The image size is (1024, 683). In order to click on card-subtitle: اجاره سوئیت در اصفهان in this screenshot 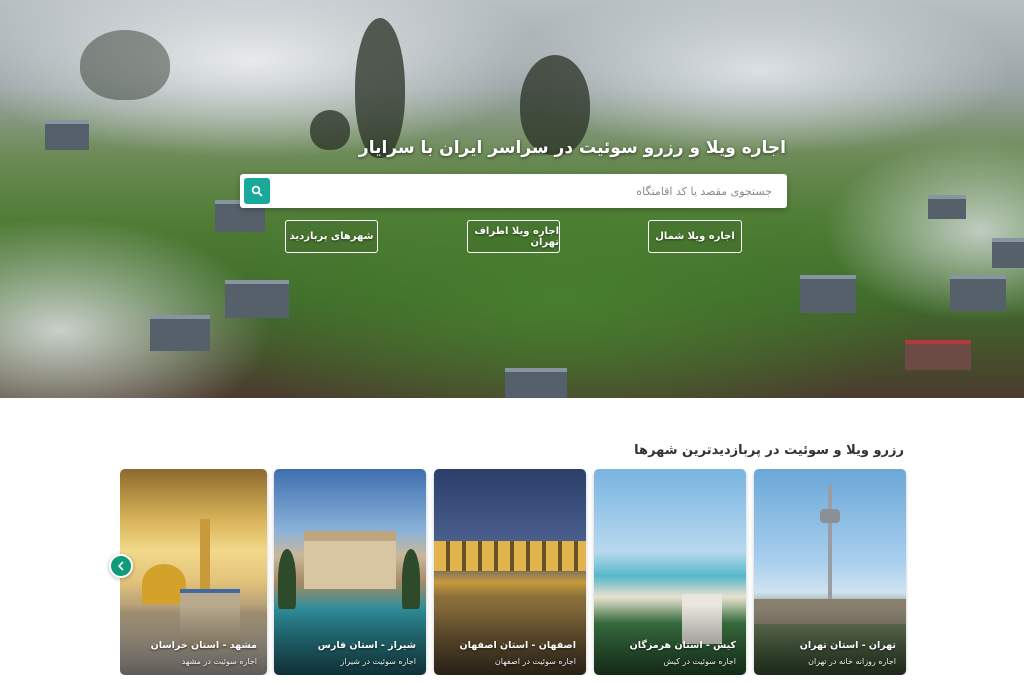, I will do `click(535, 661)`.